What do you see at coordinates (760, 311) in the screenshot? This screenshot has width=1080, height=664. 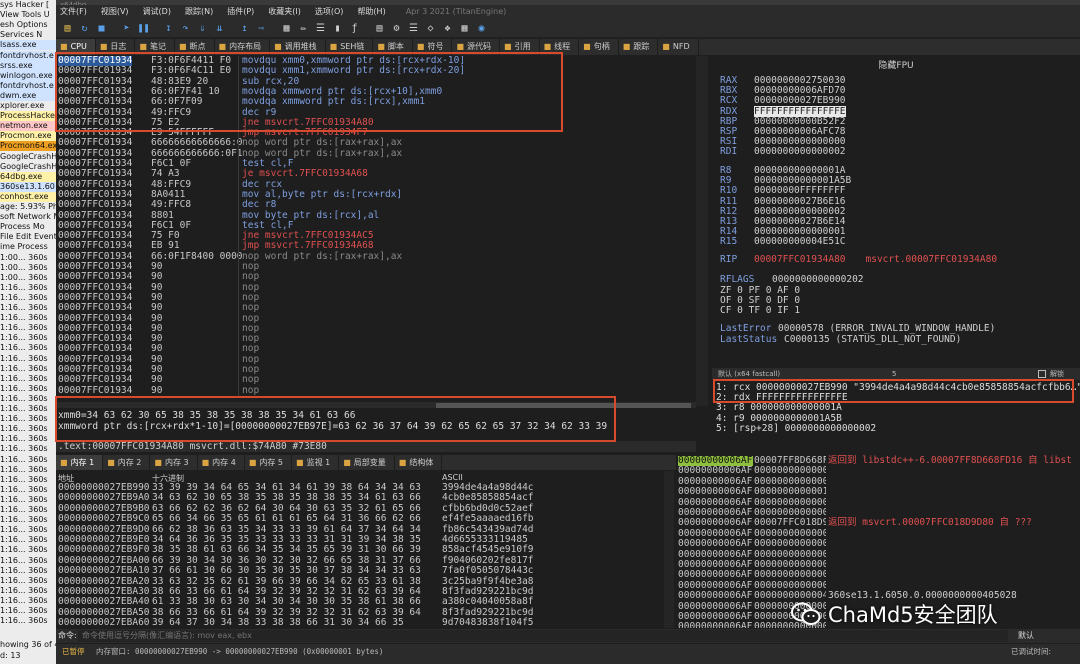 I see `flags-row: CF 0 TF 0 IF 1` at bounding box center [760, 311].